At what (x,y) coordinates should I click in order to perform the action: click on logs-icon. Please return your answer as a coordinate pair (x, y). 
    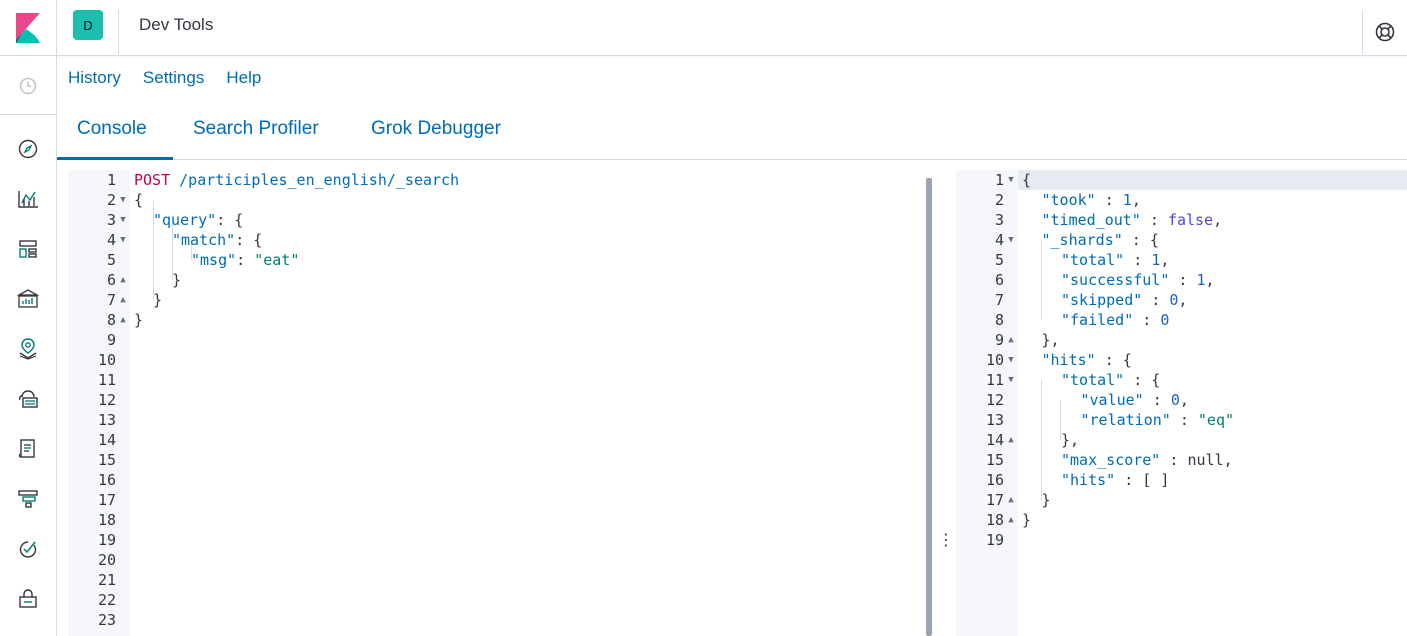
    Looking at the image, I should click on (28, 449).